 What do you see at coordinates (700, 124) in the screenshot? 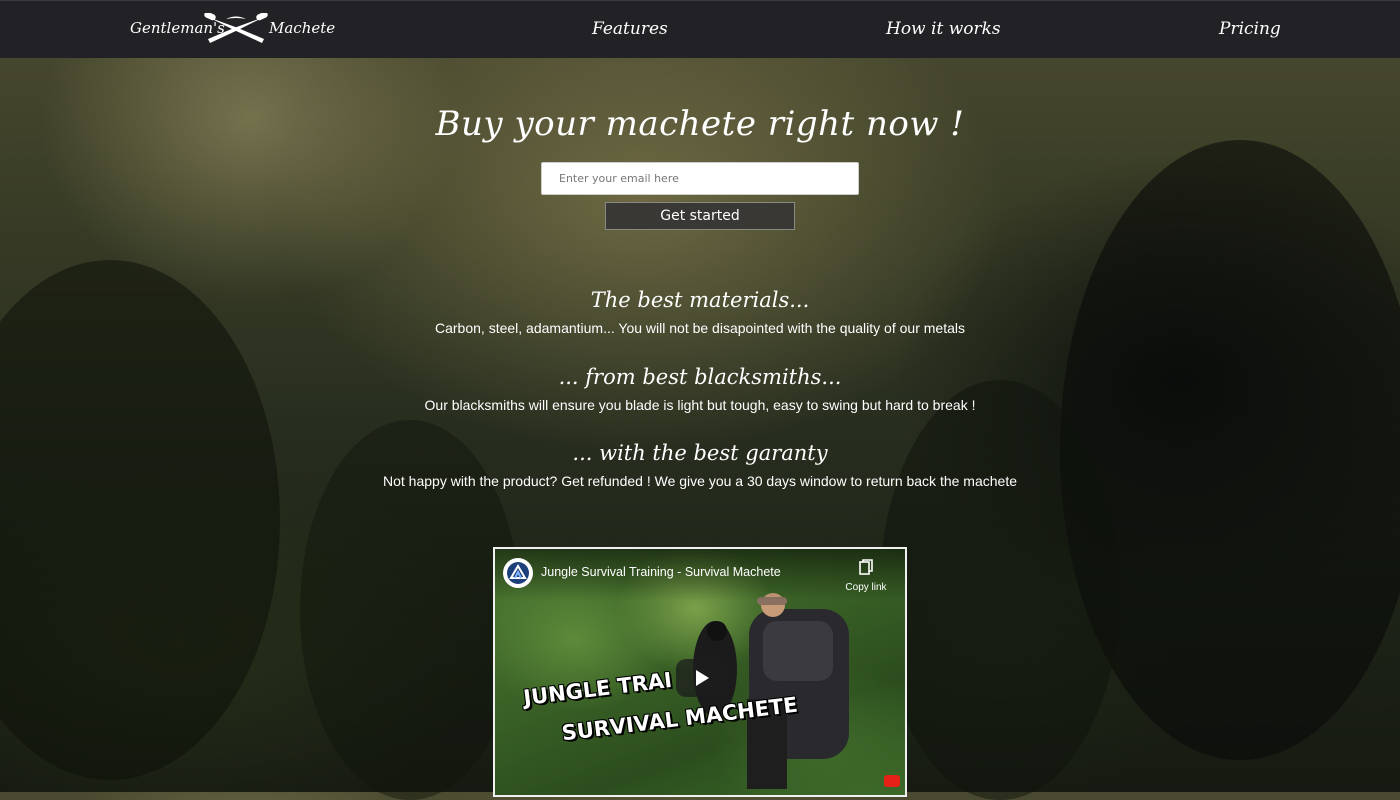
I see `hero-title: Buy your machete right now !` at bounding box center [700, 124].